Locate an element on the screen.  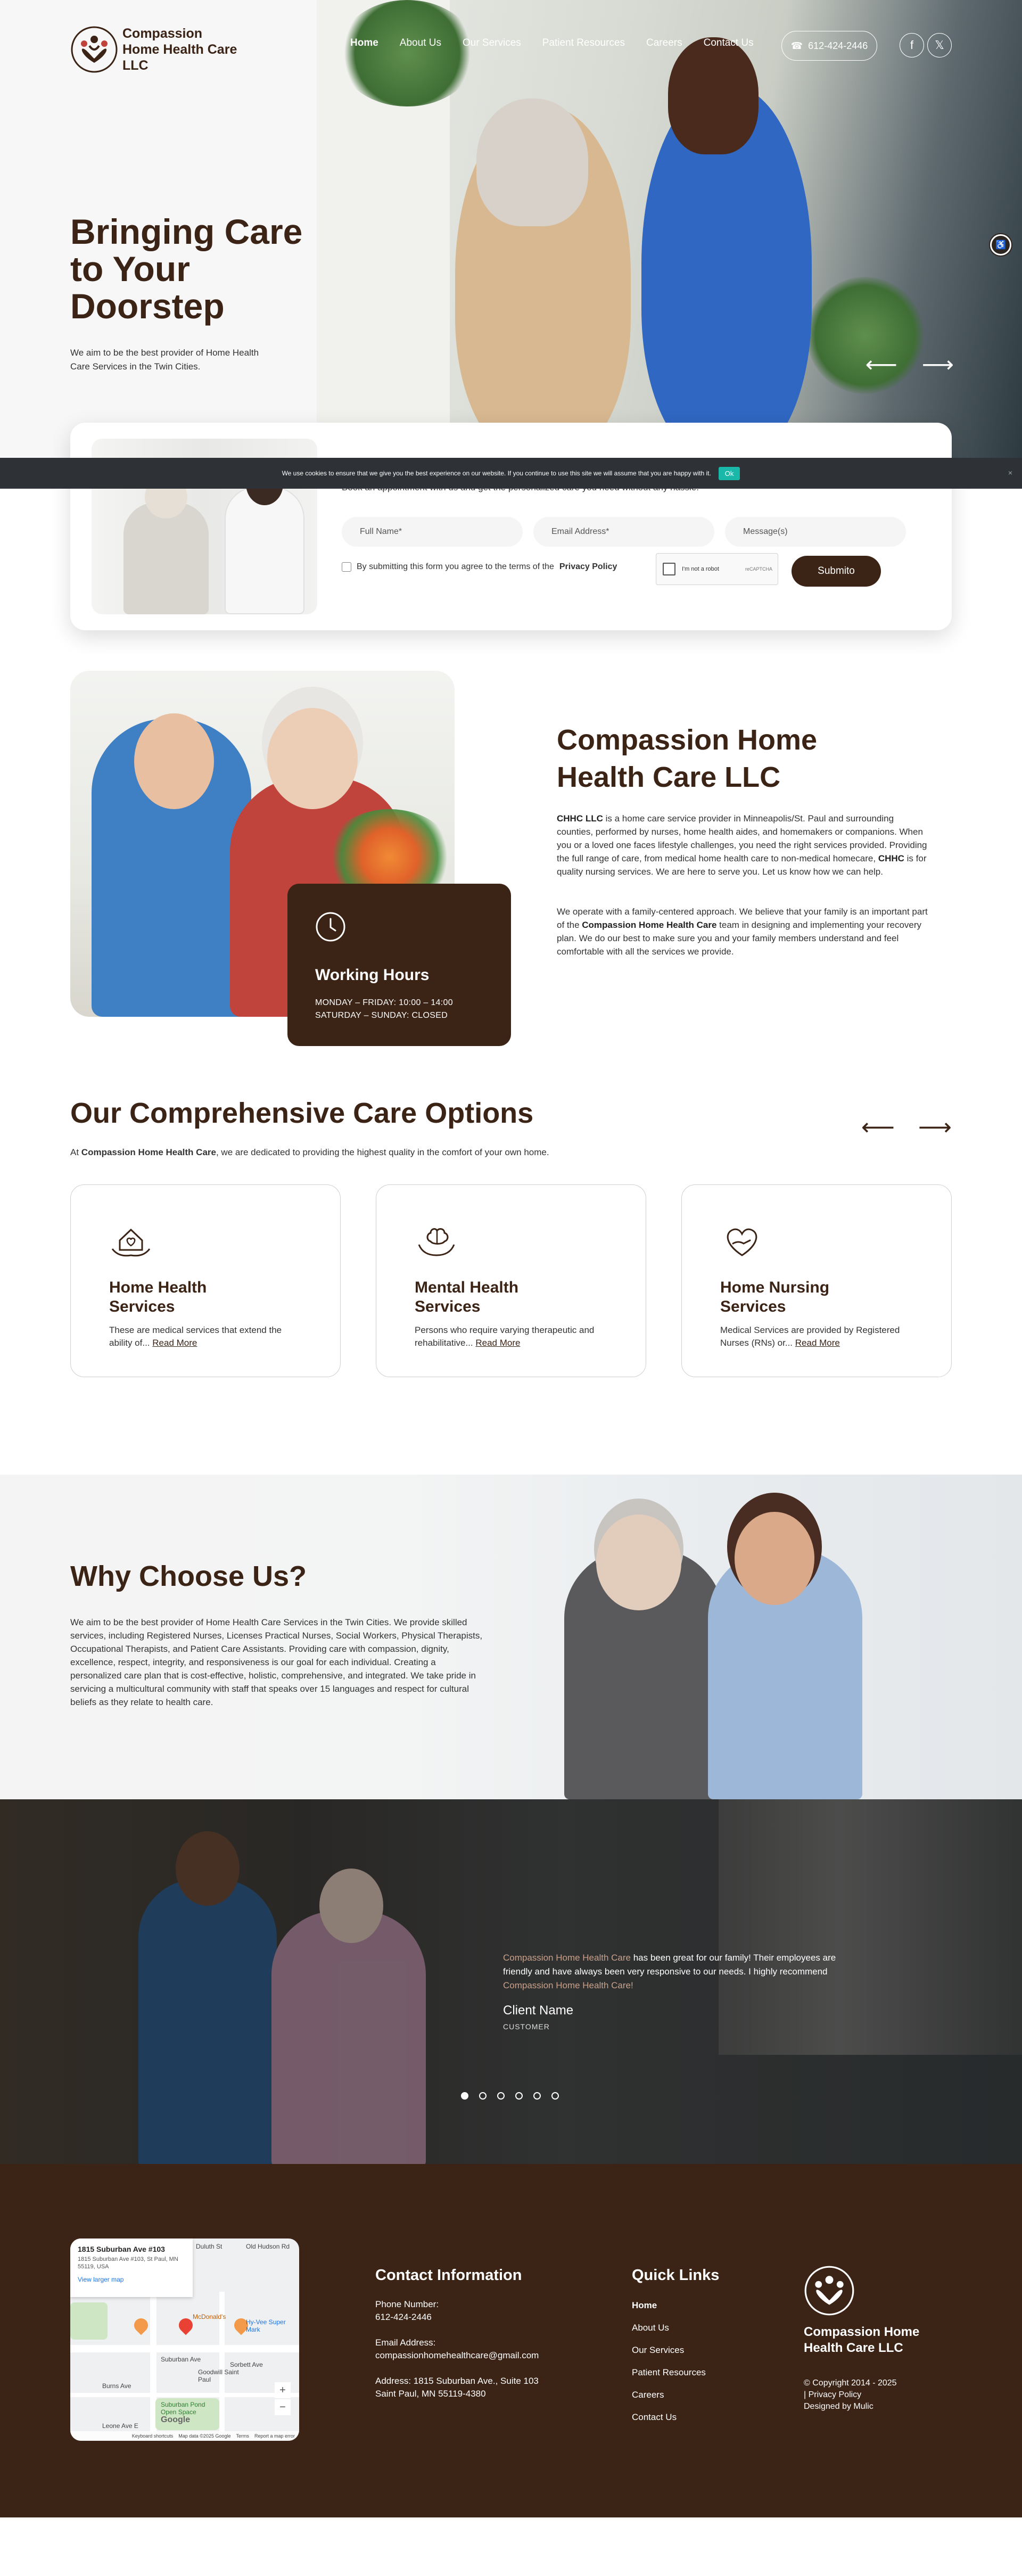
map-pin-icon is located at coordinates (141, 2325).